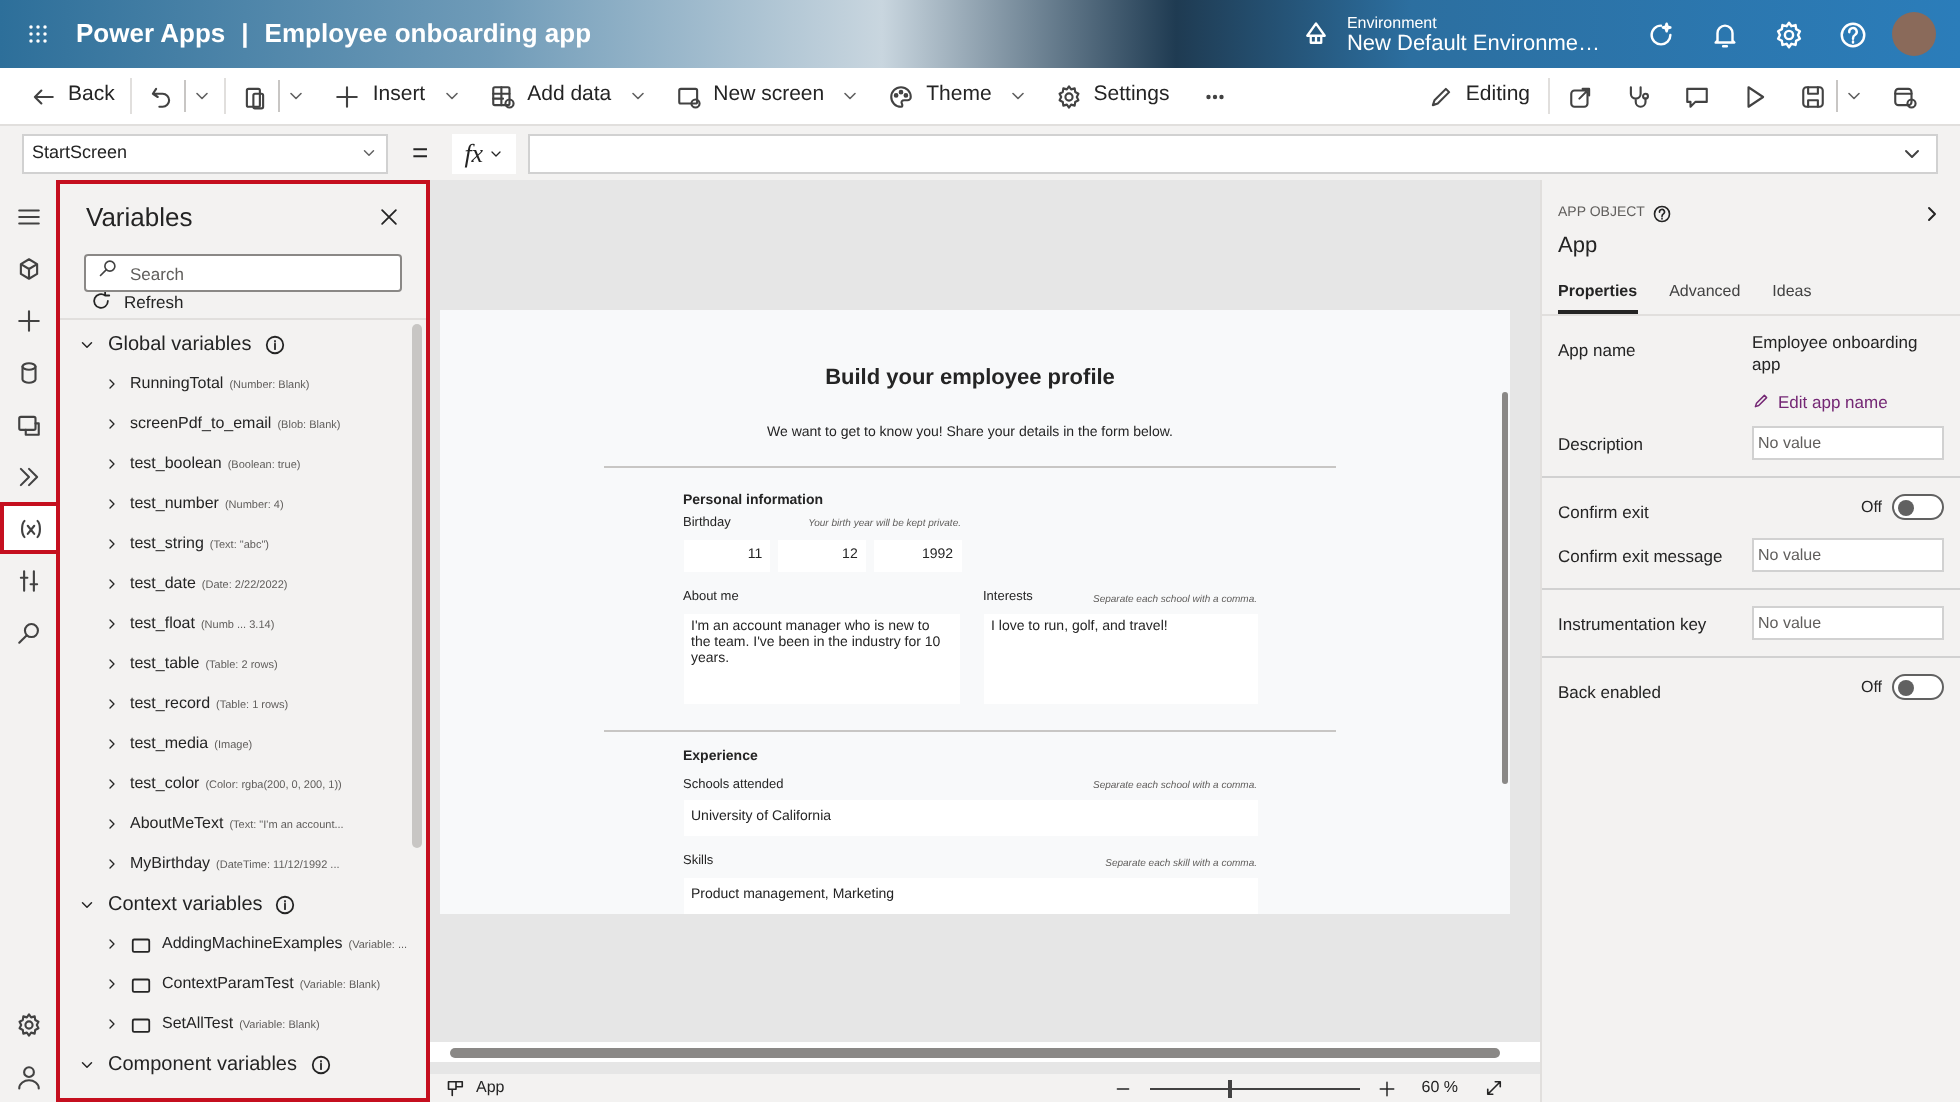 The height and width of the screenshot is (1102, 1960). I want to click on property-dropdown: StartScreen, so click(205, 153).